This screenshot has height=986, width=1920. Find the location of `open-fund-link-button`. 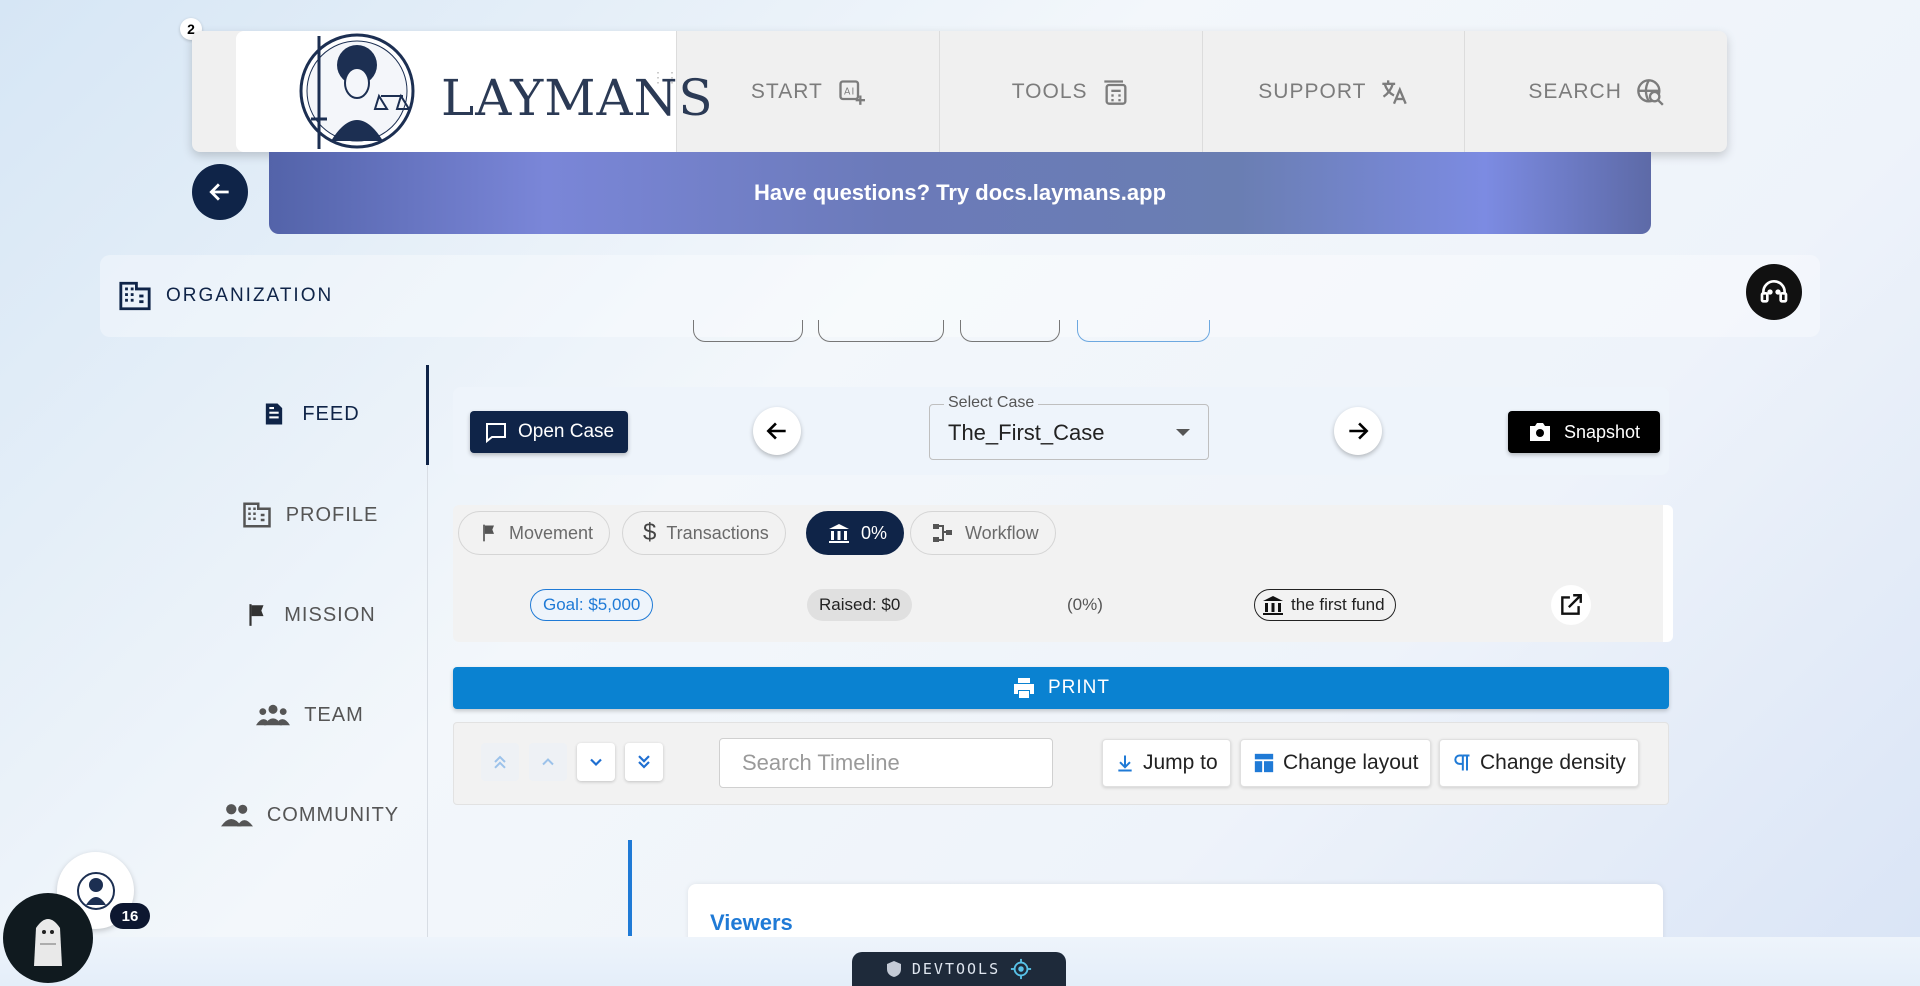

open-fund-link-button is located at coordinates (1571, 605).